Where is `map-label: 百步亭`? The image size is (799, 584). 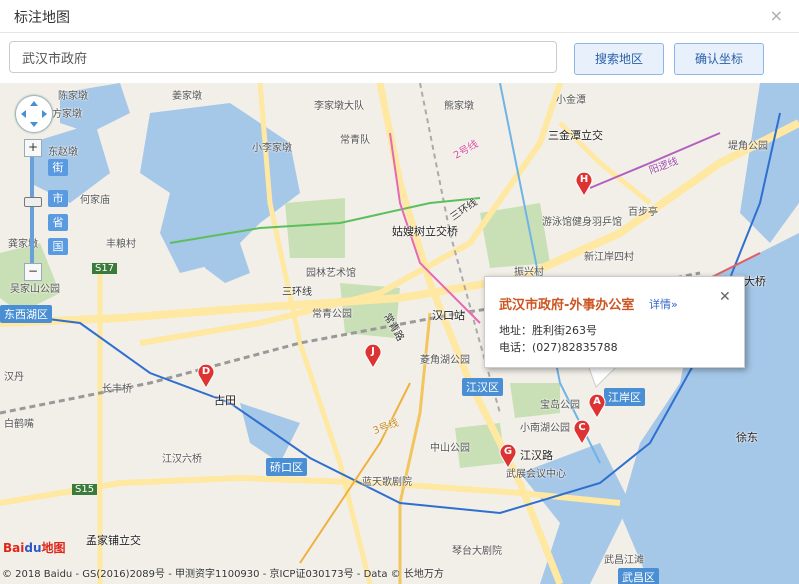 map-label: 百步亭 is located at coordinates (643, 212).